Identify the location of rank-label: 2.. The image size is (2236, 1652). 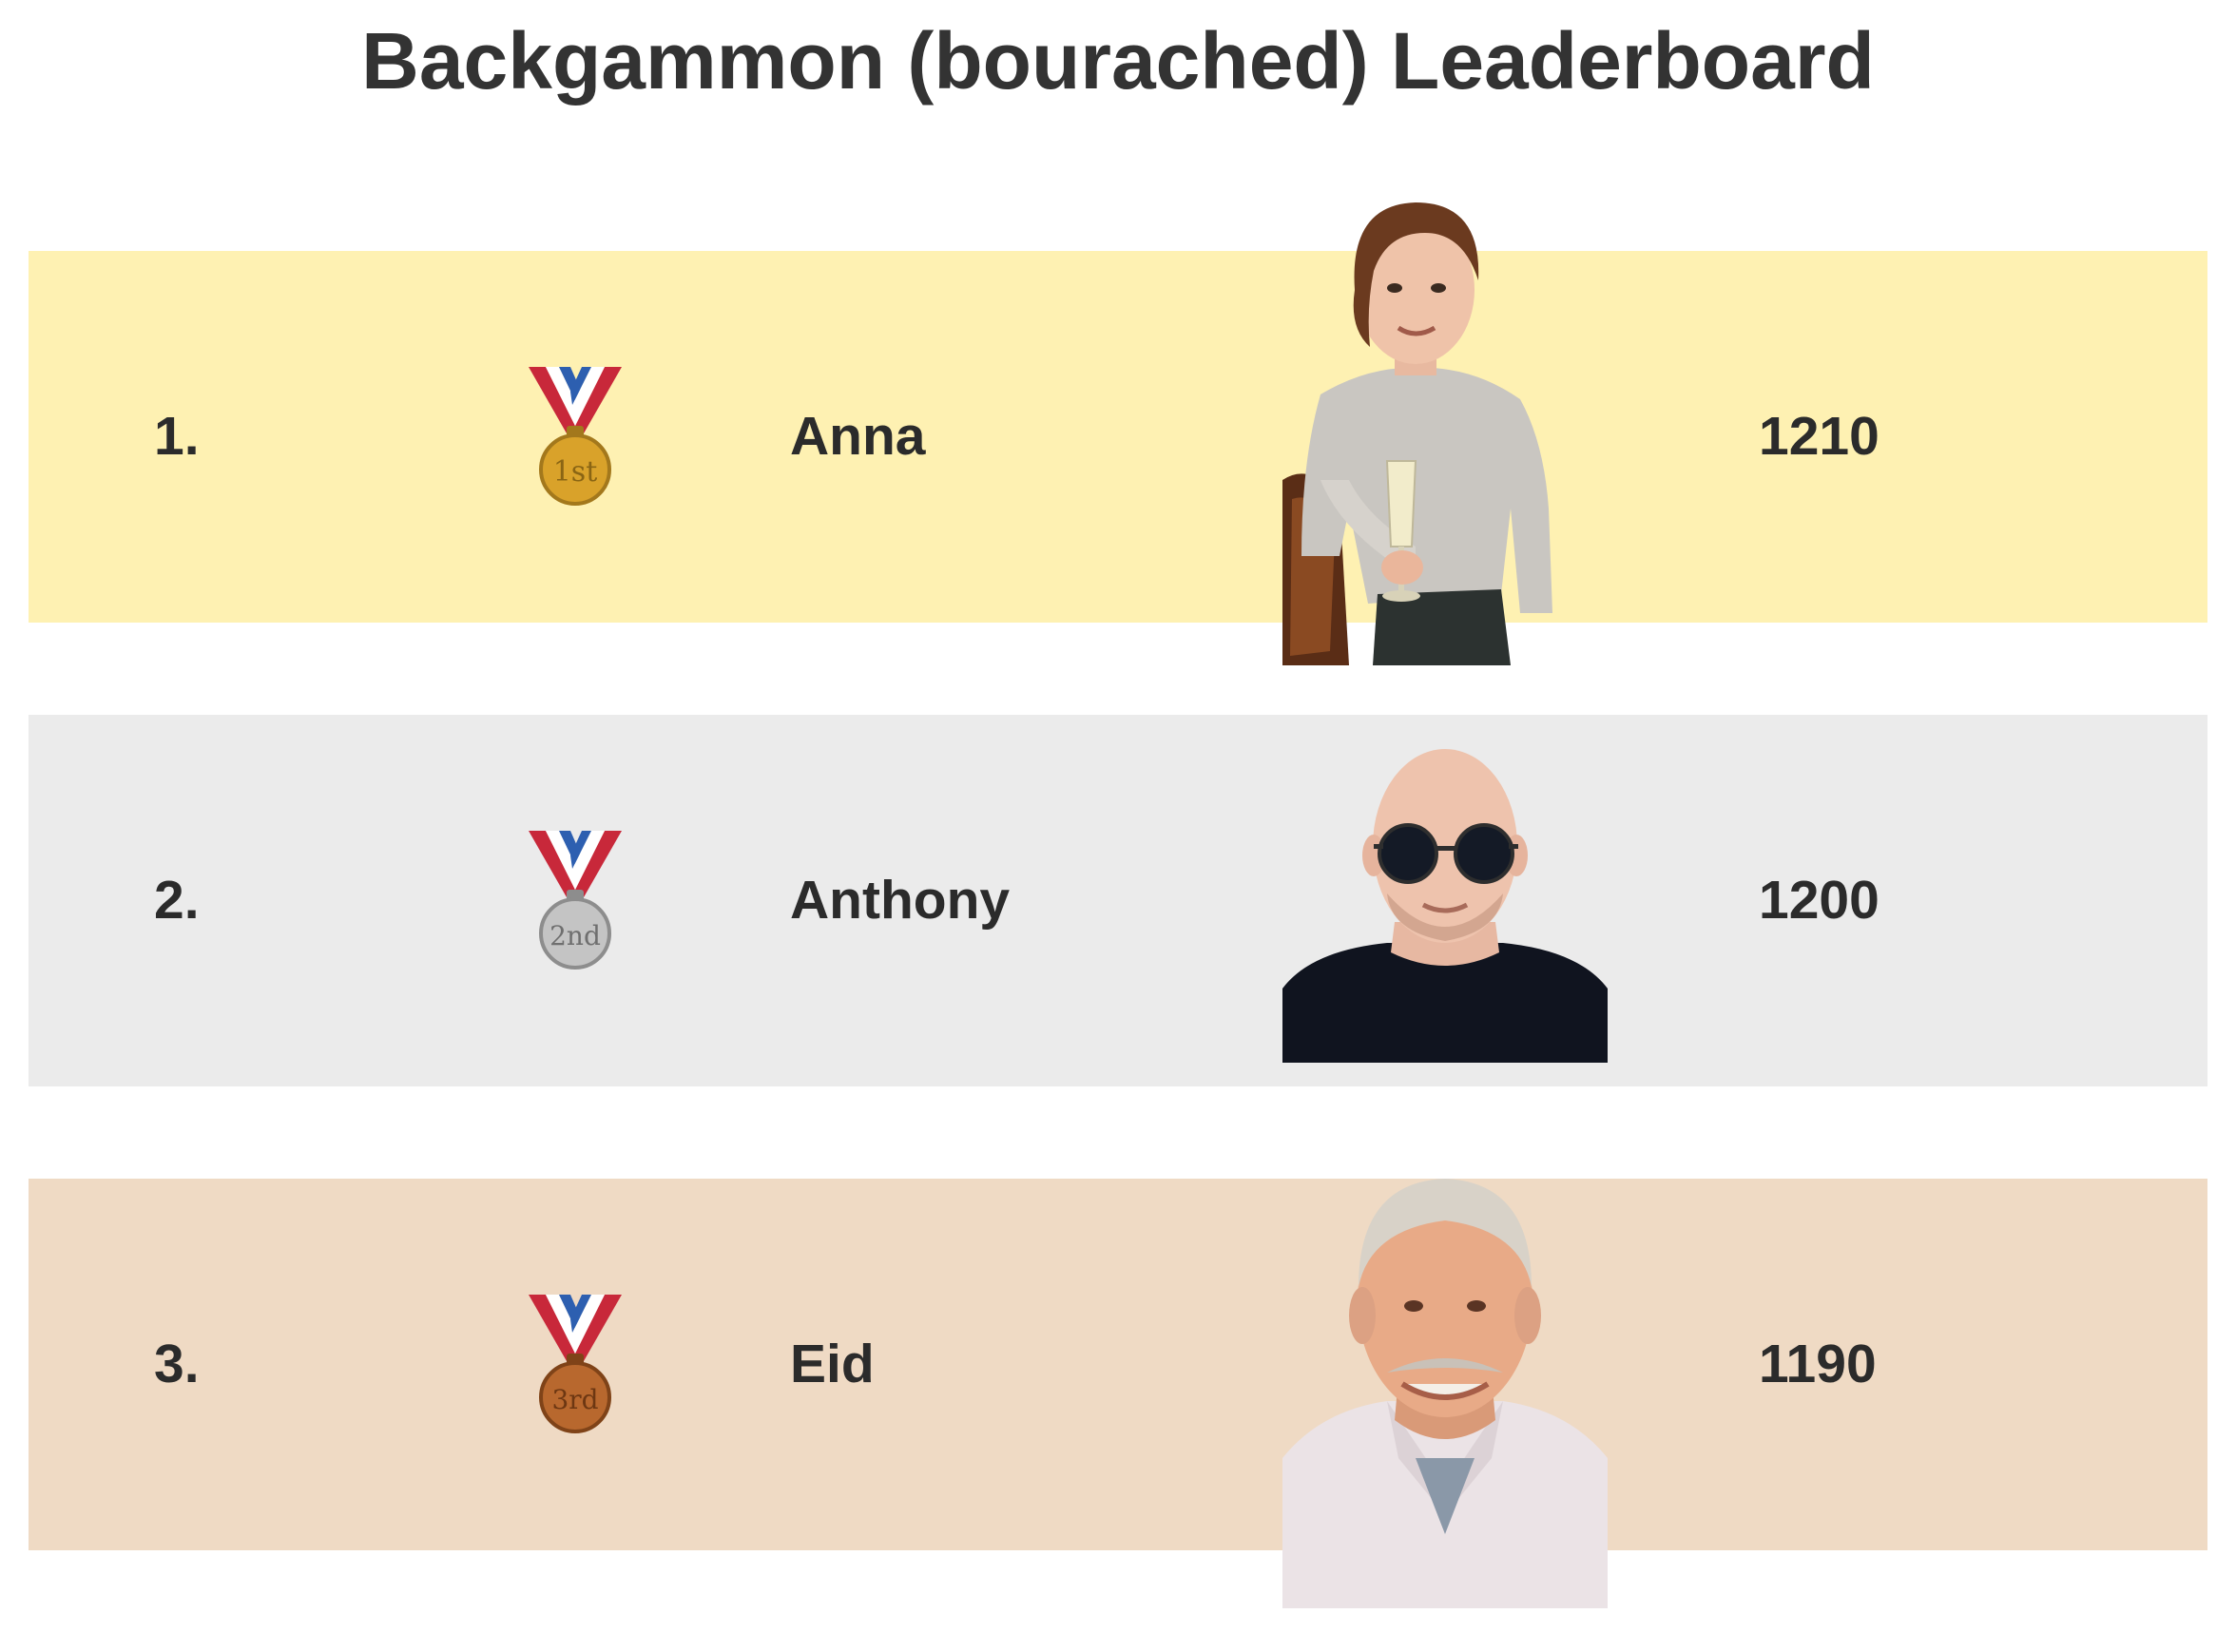
(177, 900).